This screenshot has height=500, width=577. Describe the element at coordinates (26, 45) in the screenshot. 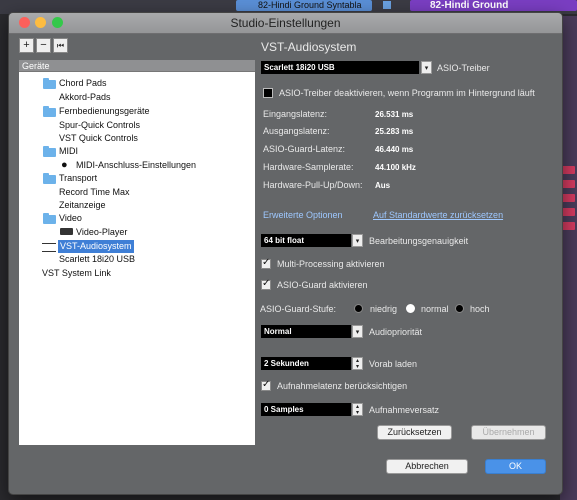

I see `add-device-button: +` at that location.